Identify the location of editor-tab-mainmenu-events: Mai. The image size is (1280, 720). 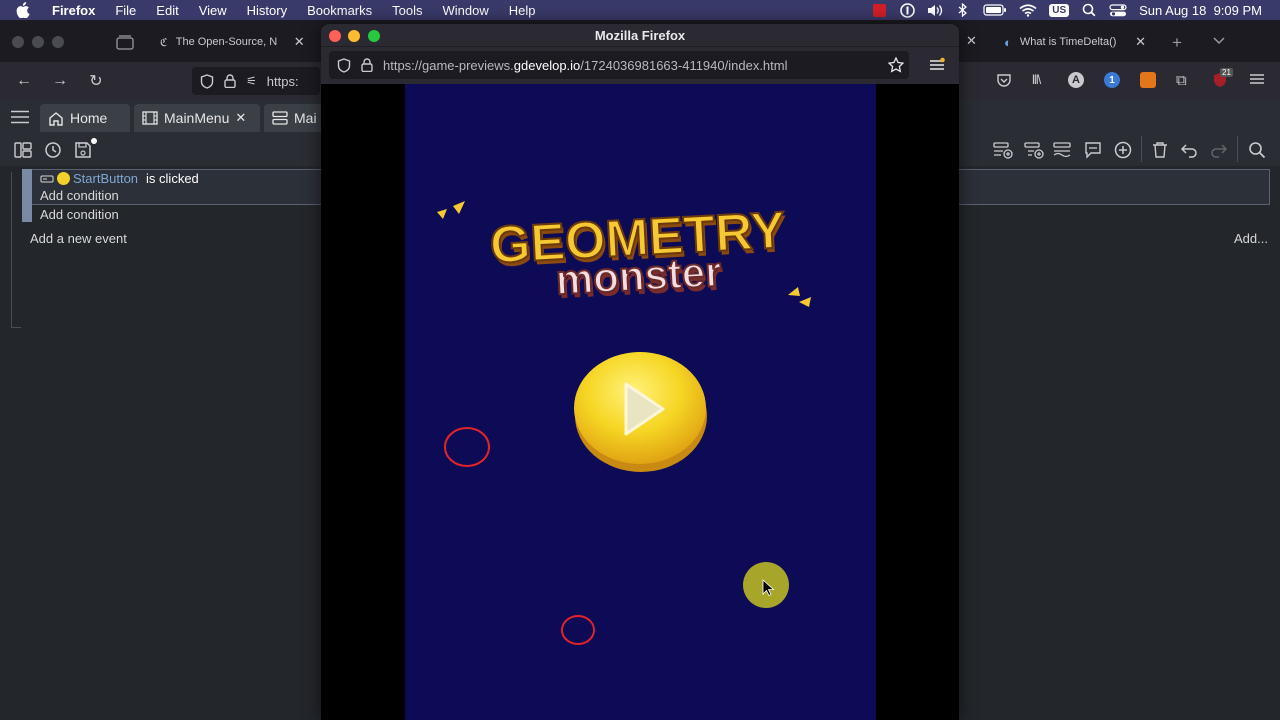
(294, 118).